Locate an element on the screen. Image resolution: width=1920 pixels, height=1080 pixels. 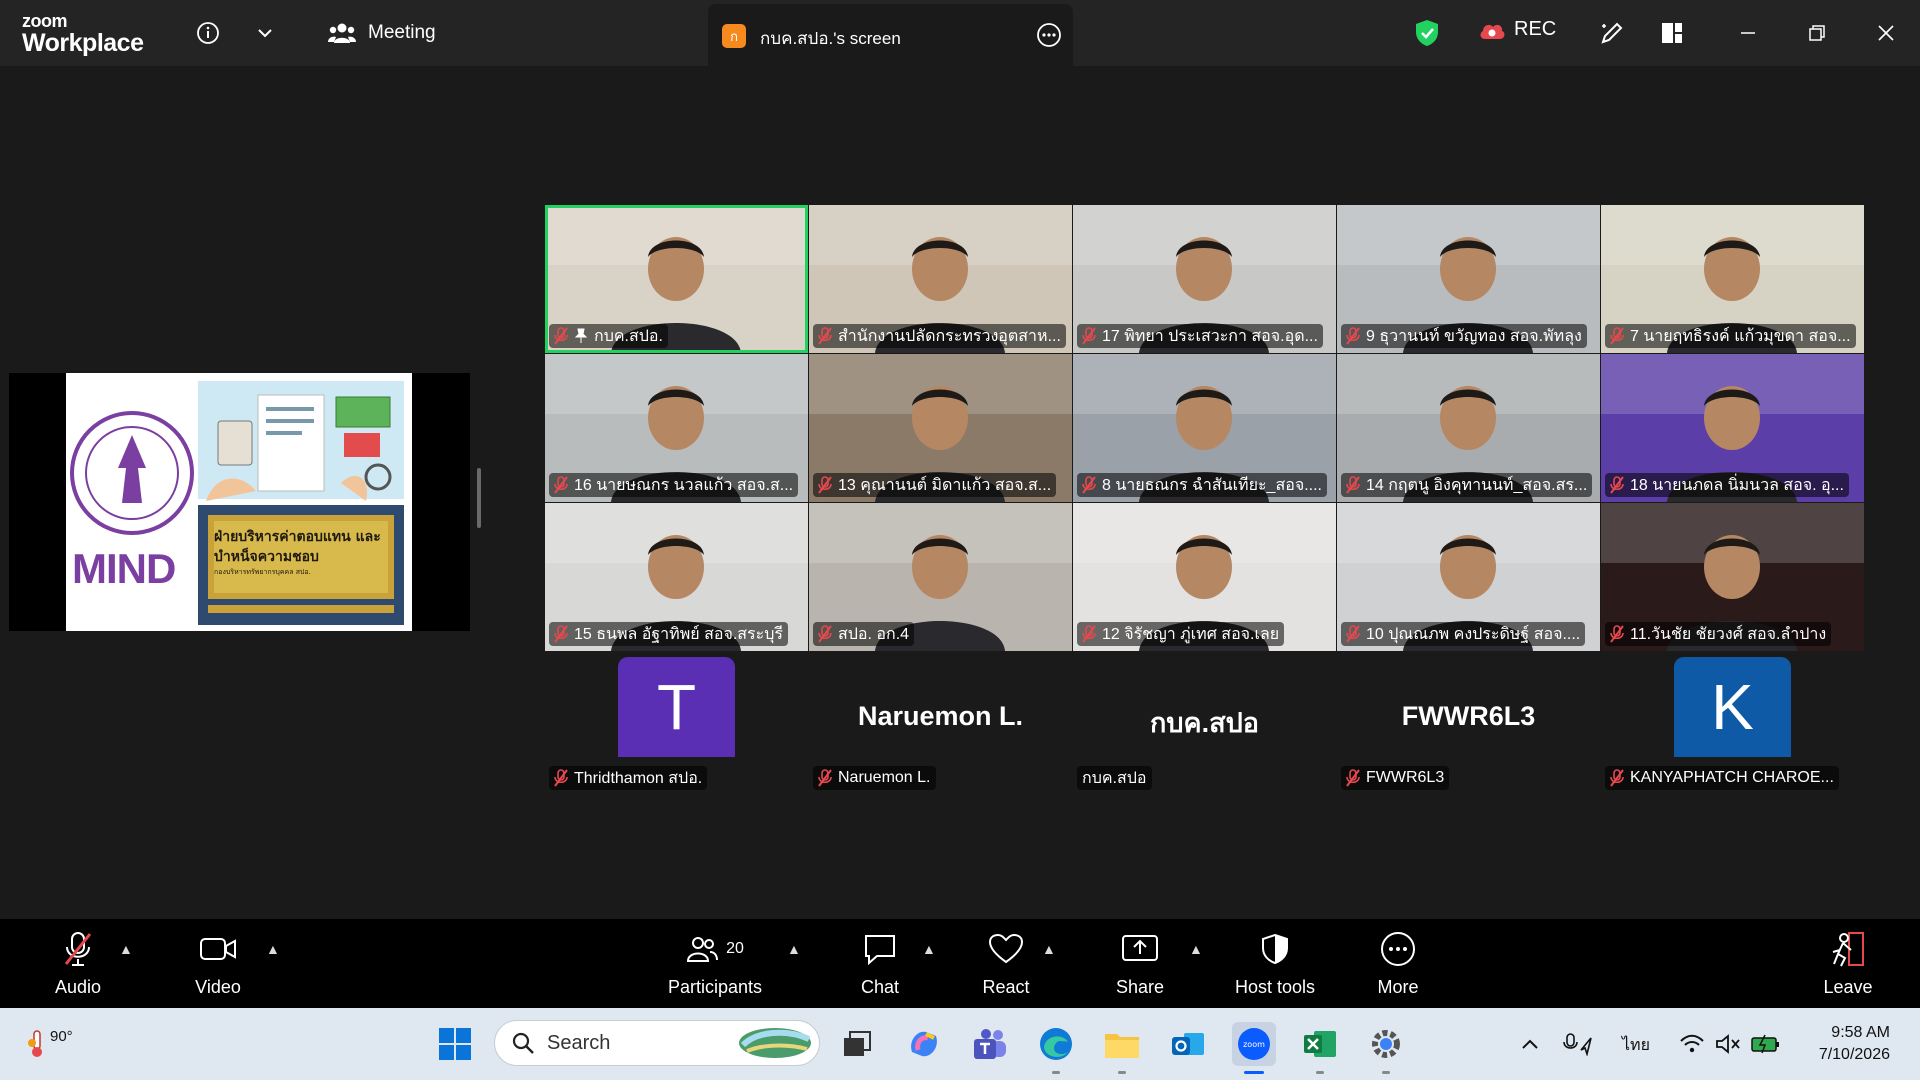
participant-video-tile: สปอ. อก.4 is located at coordinates (940, 577).